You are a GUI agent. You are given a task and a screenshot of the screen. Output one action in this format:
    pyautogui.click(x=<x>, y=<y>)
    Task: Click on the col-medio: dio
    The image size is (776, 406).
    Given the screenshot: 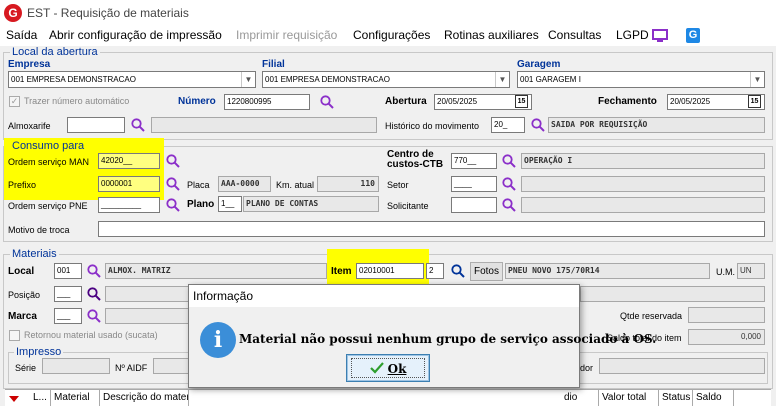 What is the action you would take?
    pyautogui.click(x=580, y=398)
    